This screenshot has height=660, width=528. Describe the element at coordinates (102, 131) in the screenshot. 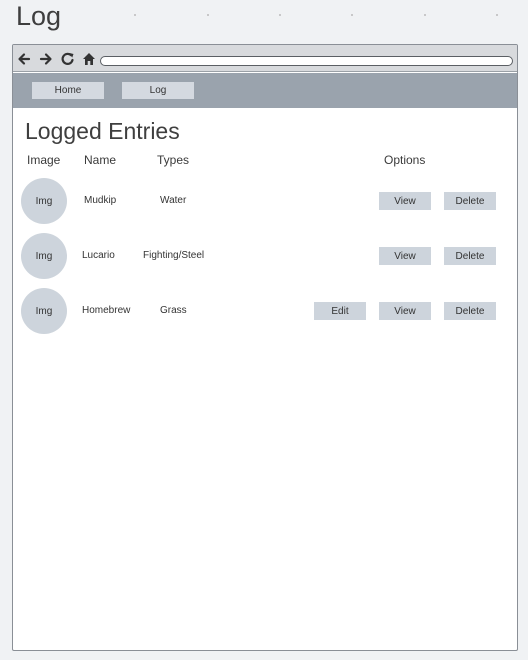

I see `section-title: Logged Entries` at that location.